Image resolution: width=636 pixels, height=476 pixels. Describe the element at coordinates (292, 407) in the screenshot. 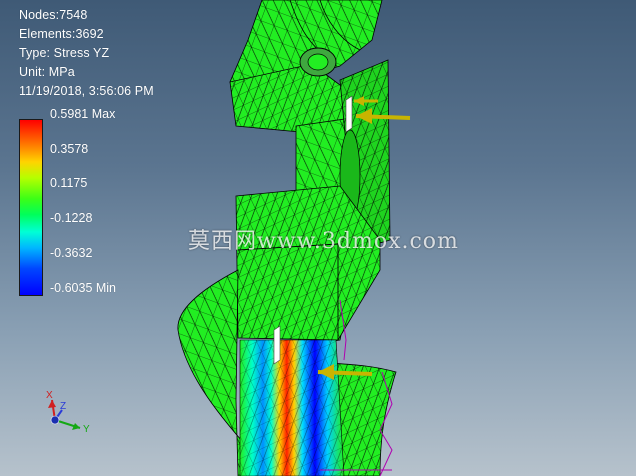

I see `stress-hotspot` at that location.